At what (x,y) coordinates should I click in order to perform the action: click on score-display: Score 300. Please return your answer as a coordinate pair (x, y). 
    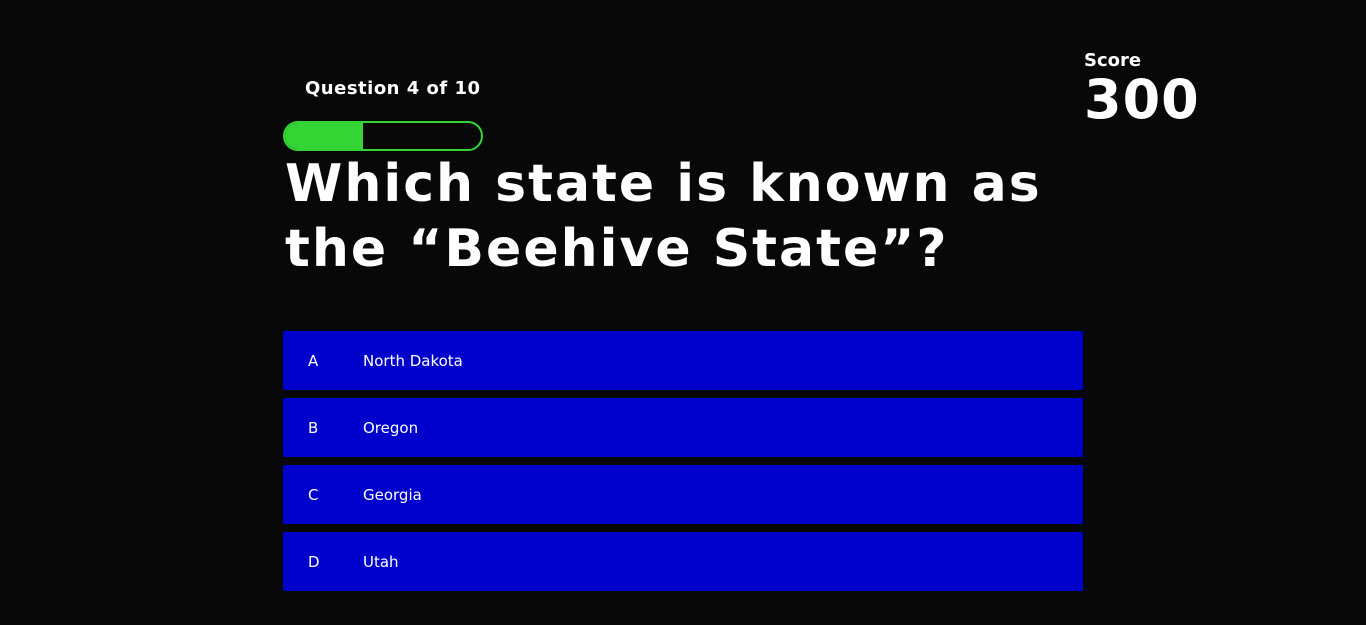
    Looking at the image, I should click on (1142, 89).